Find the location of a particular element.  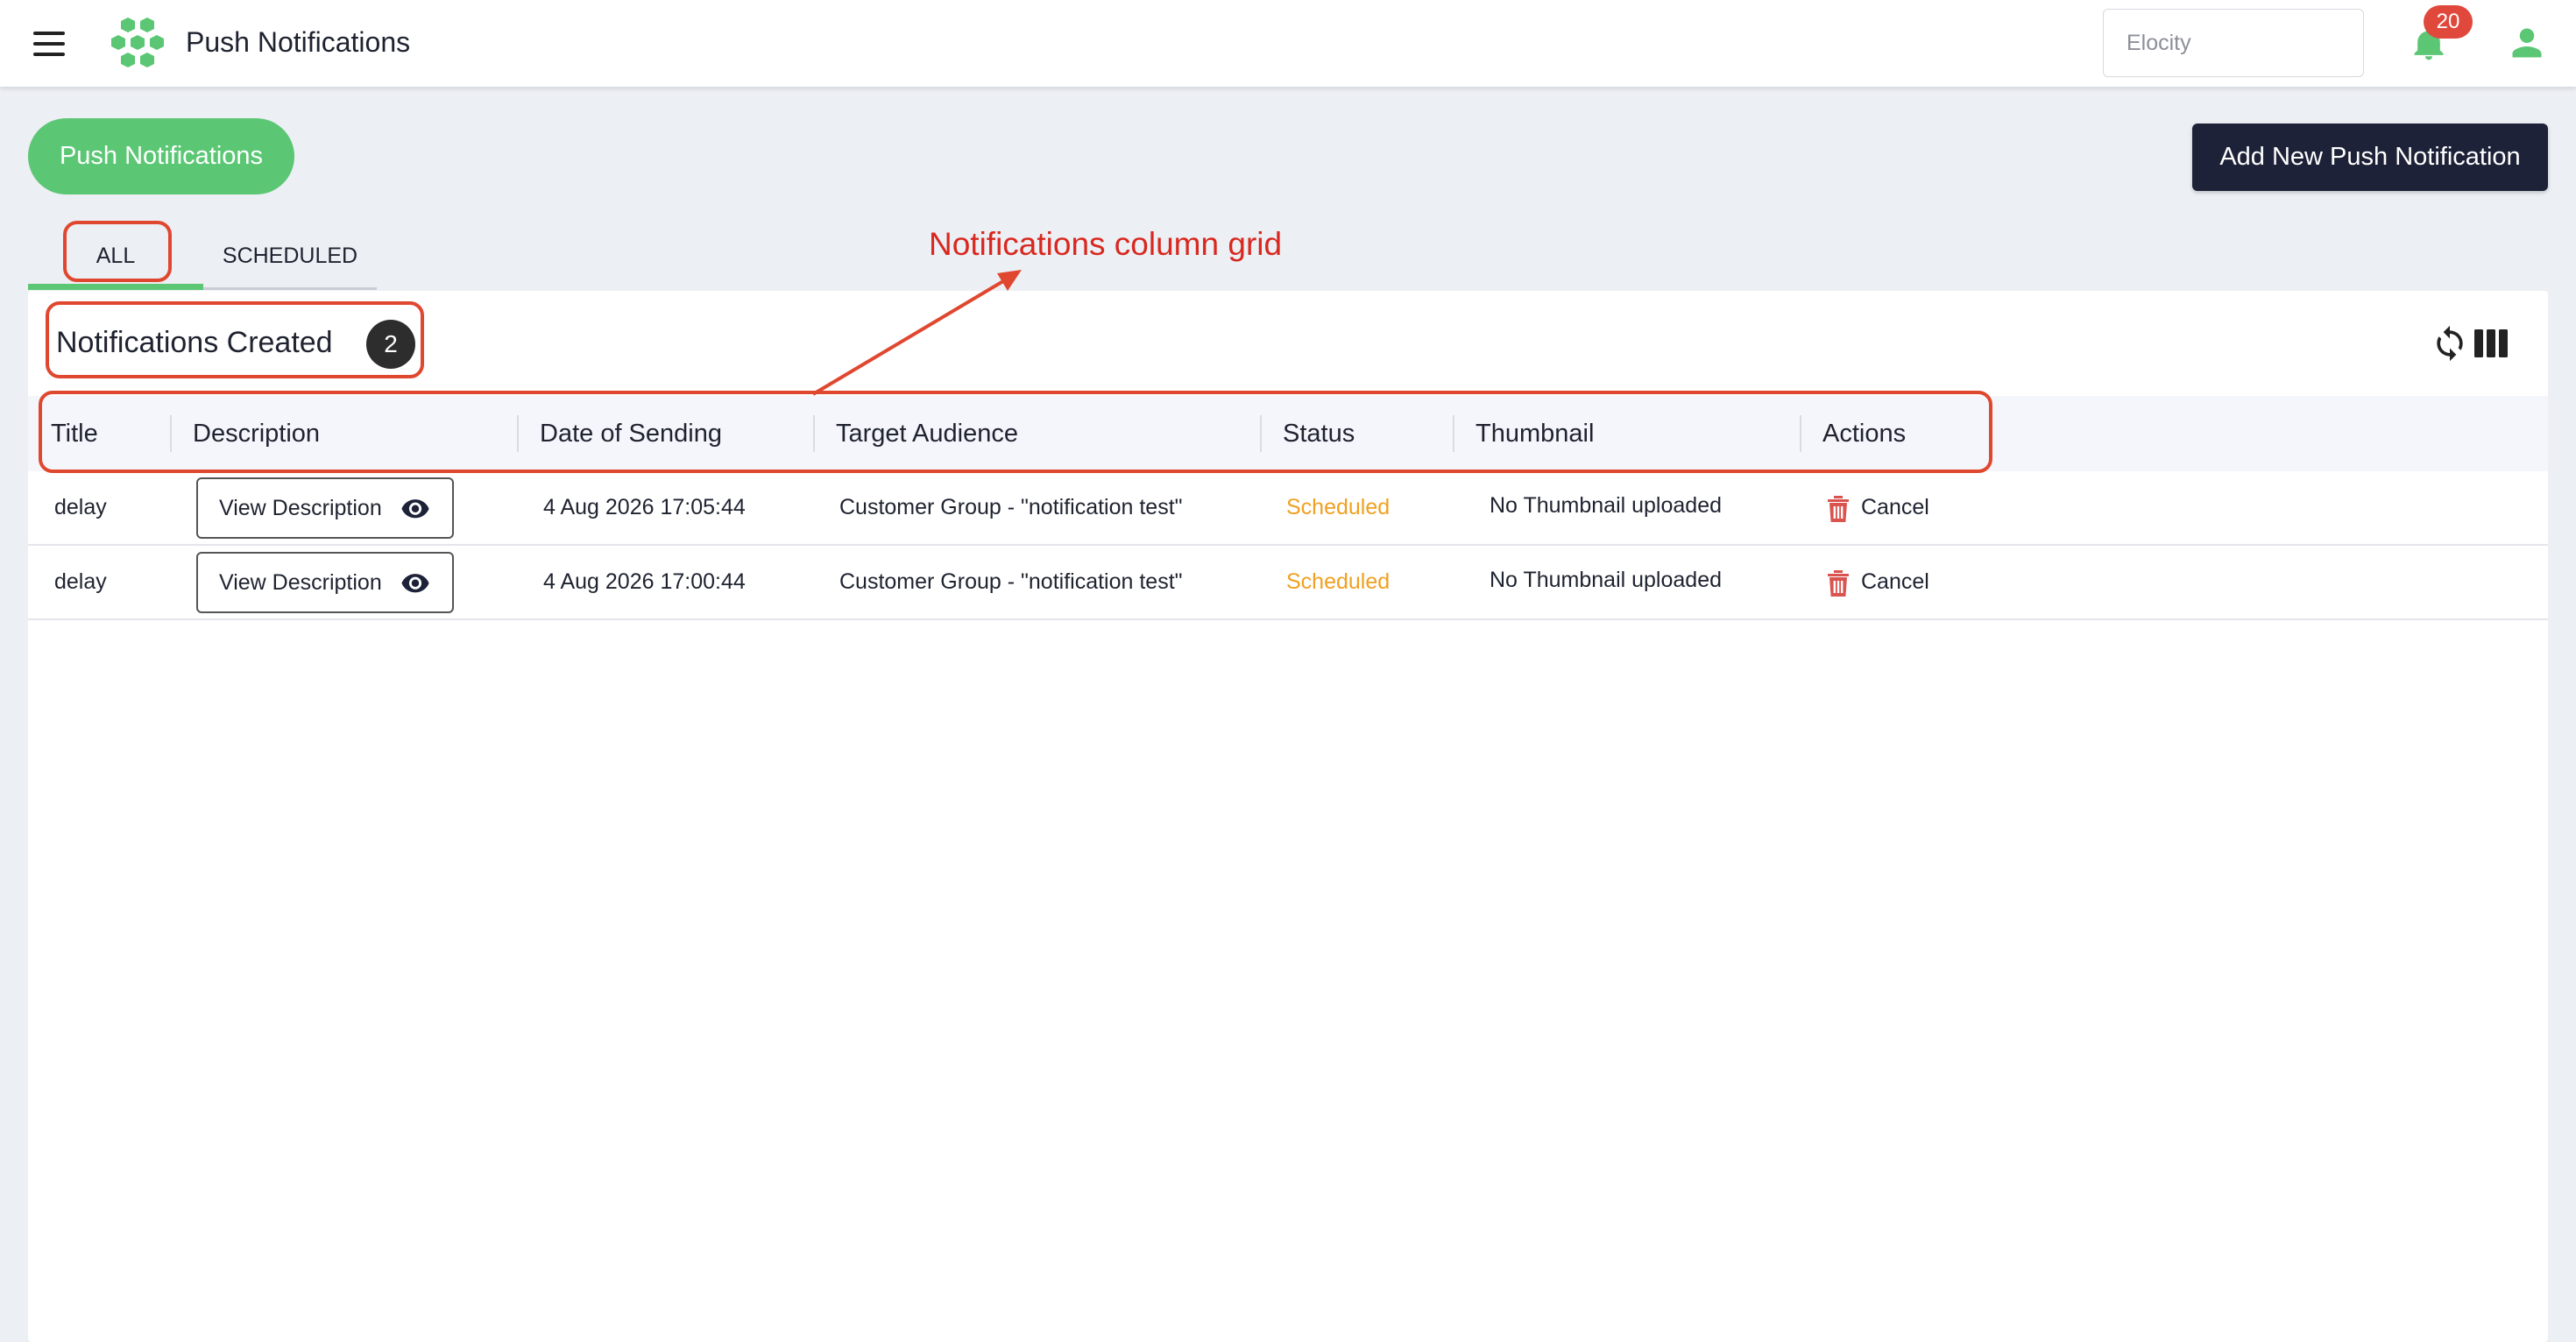

annotation-arrow is located at coordinates (916, 333).